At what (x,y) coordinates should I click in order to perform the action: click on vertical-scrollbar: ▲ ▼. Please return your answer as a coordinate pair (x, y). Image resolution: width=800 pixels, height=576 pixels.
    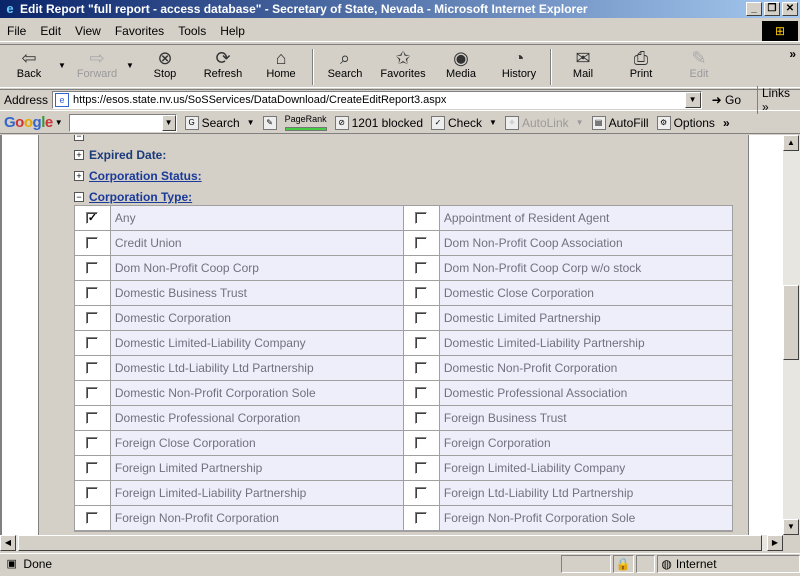
    Looking at the image, I should click on (791, 335).